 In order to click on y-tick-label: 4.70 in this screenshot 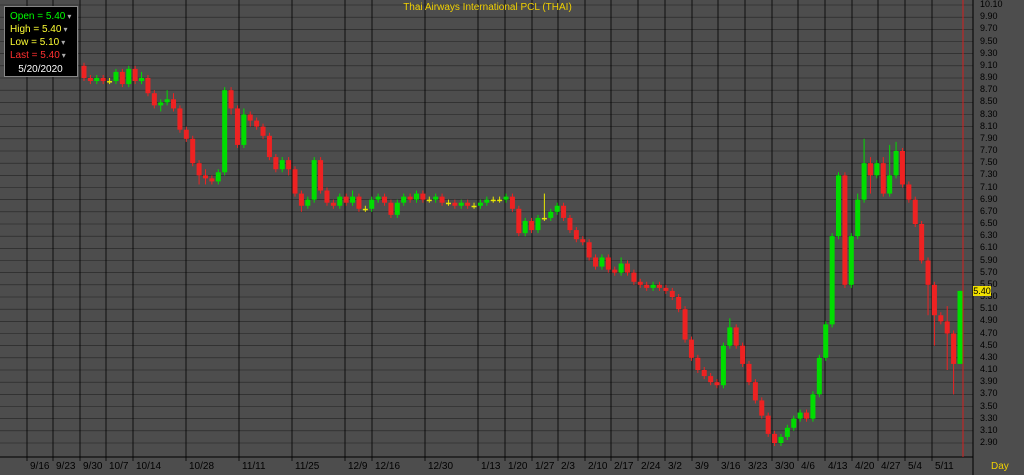, I will do `click(989, 332)`.